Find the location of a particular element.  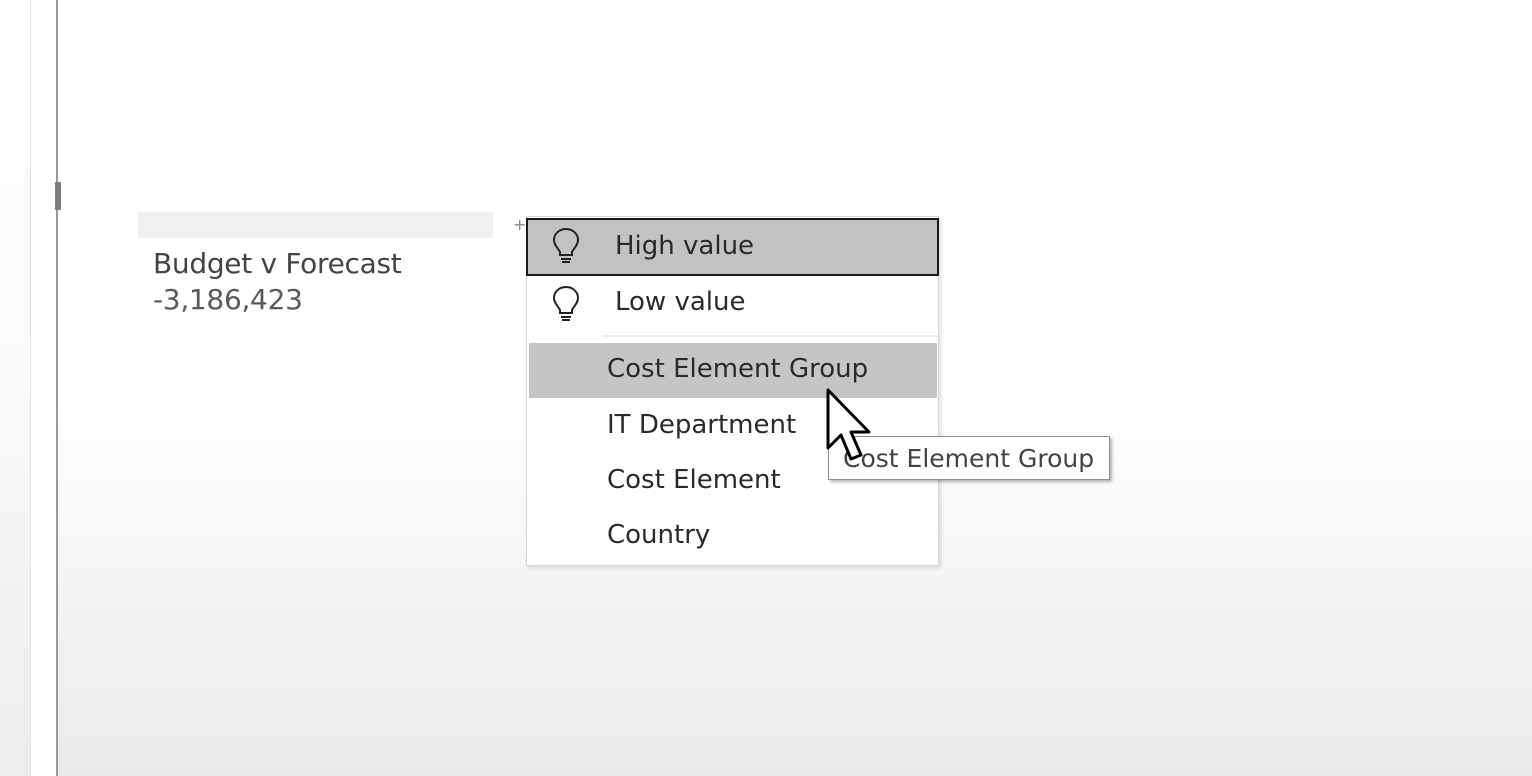

menu-item-high-value: High value is located at coordinates (732, 247).